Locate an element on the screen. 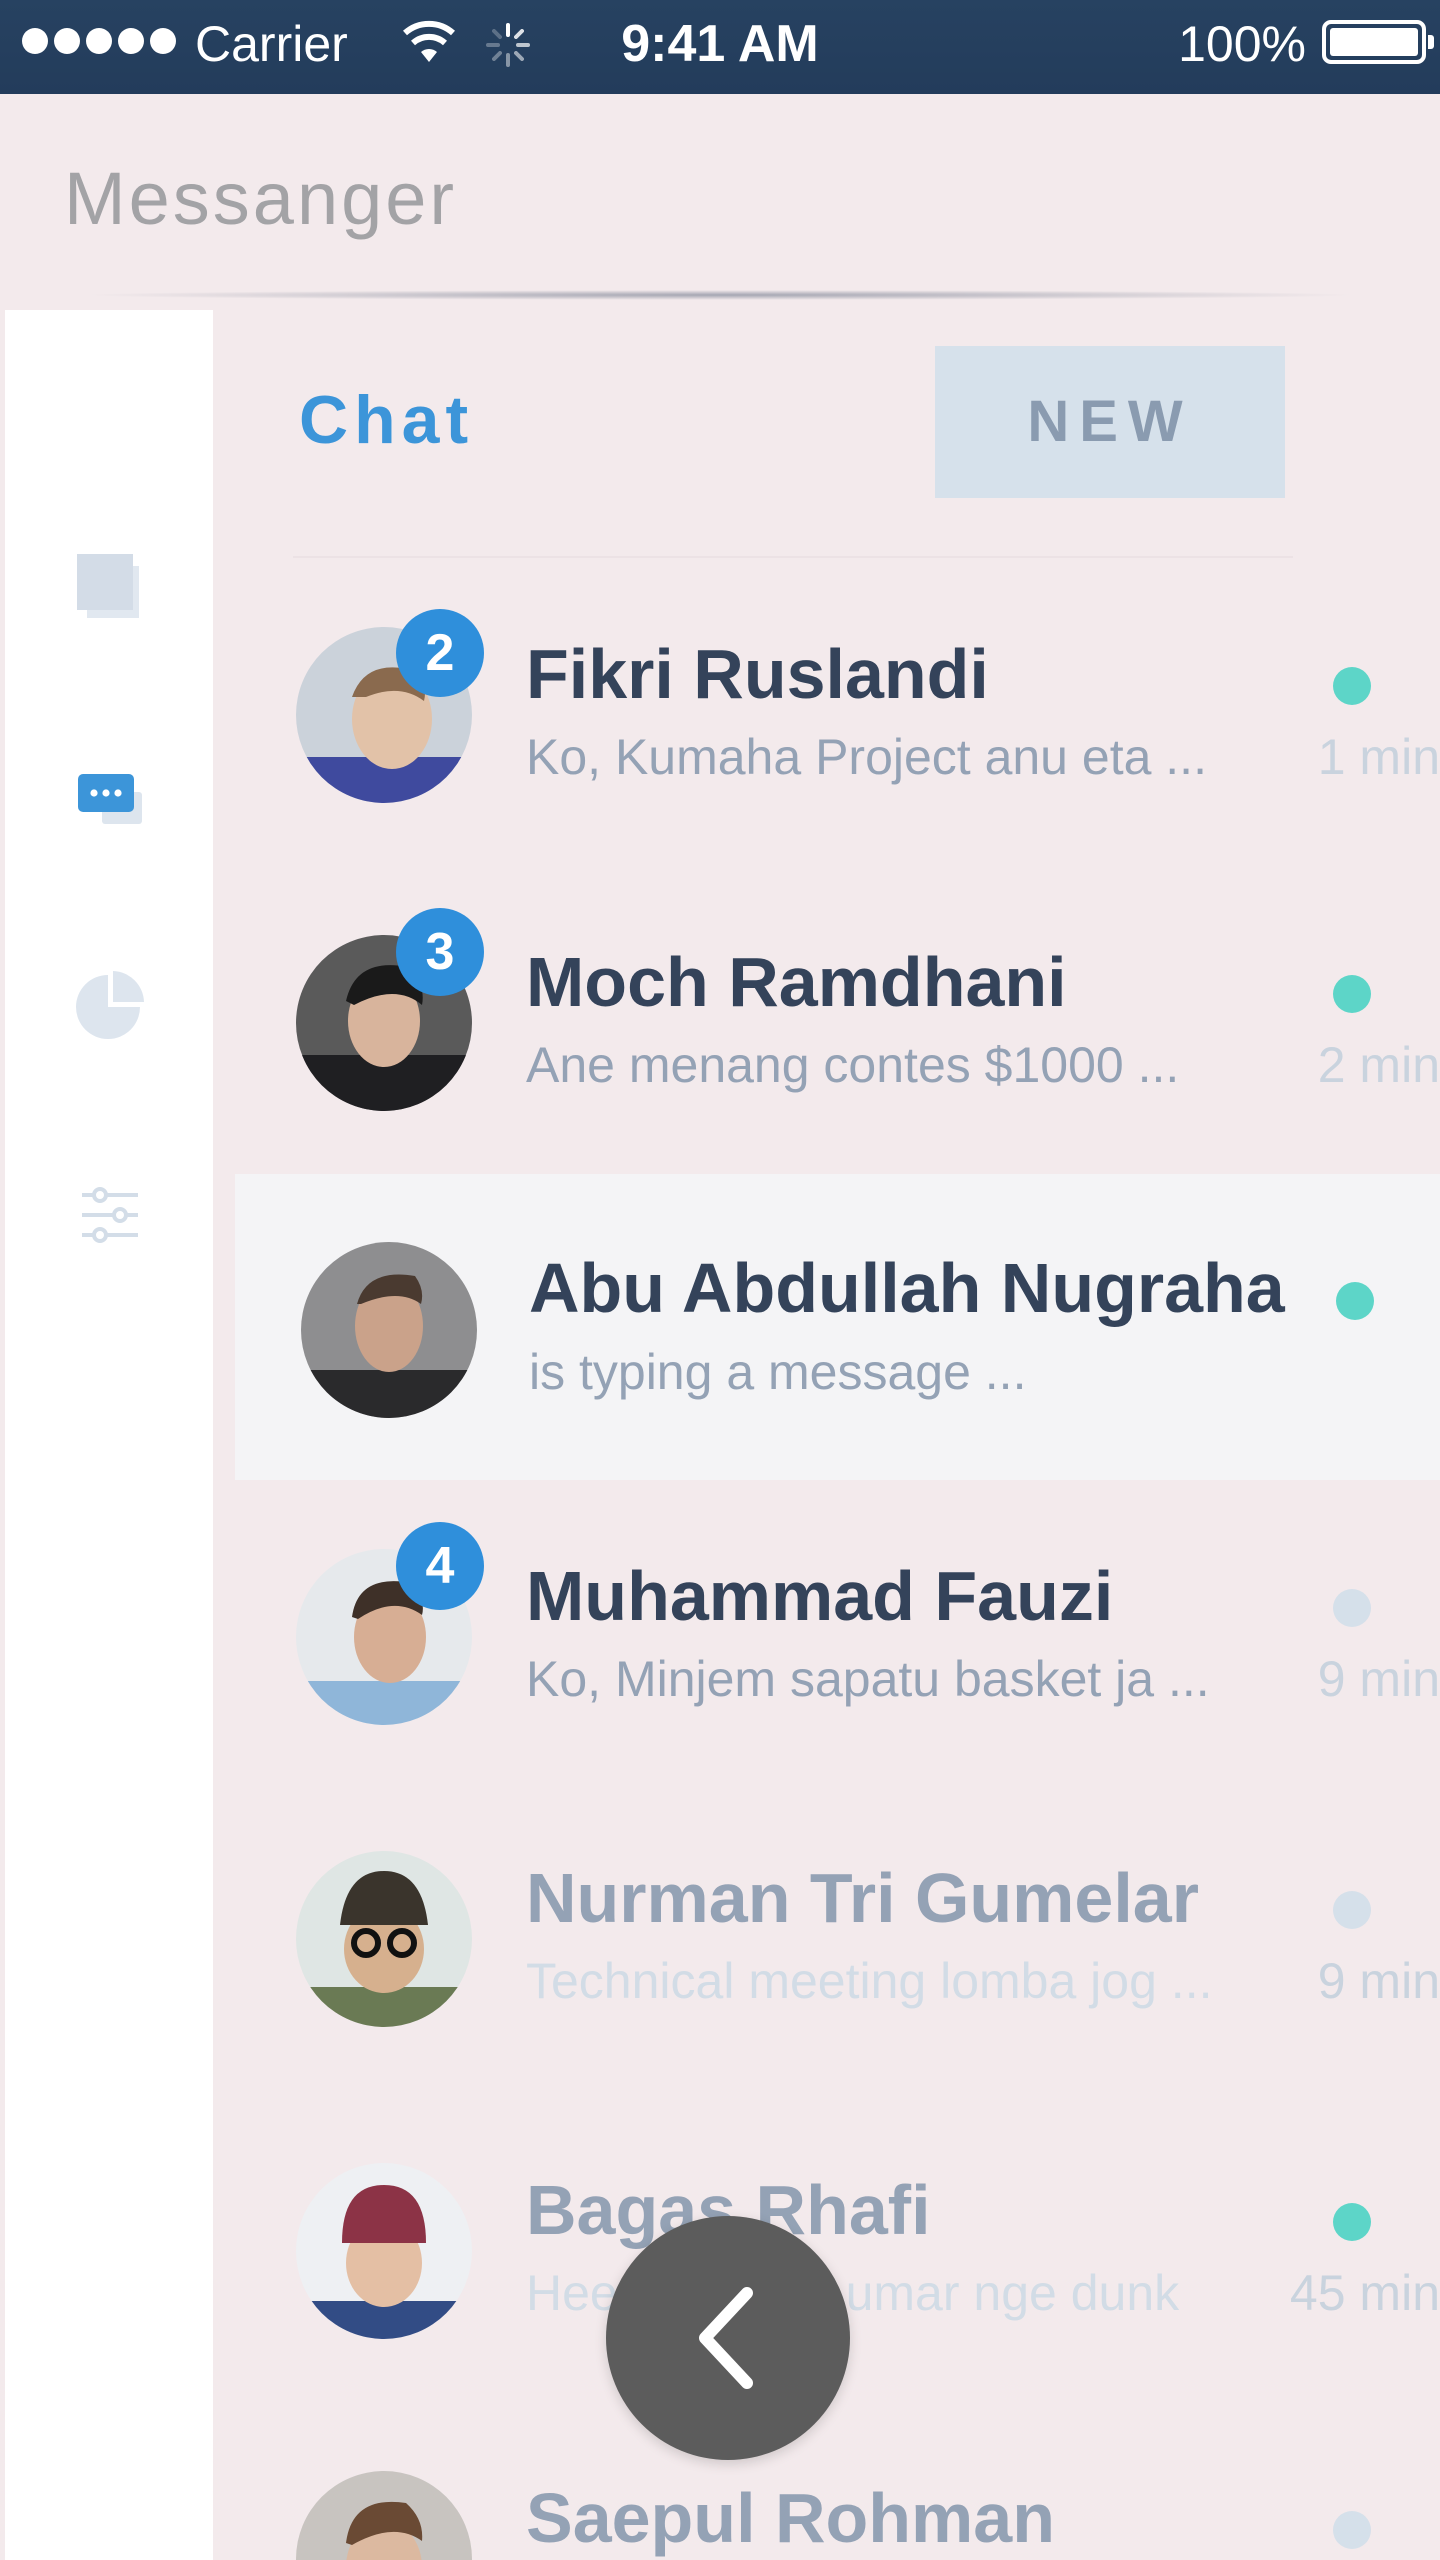 The height and width of the screenshot is (2560, 1440). sliders-icon is located at coordinates (110, 1215).